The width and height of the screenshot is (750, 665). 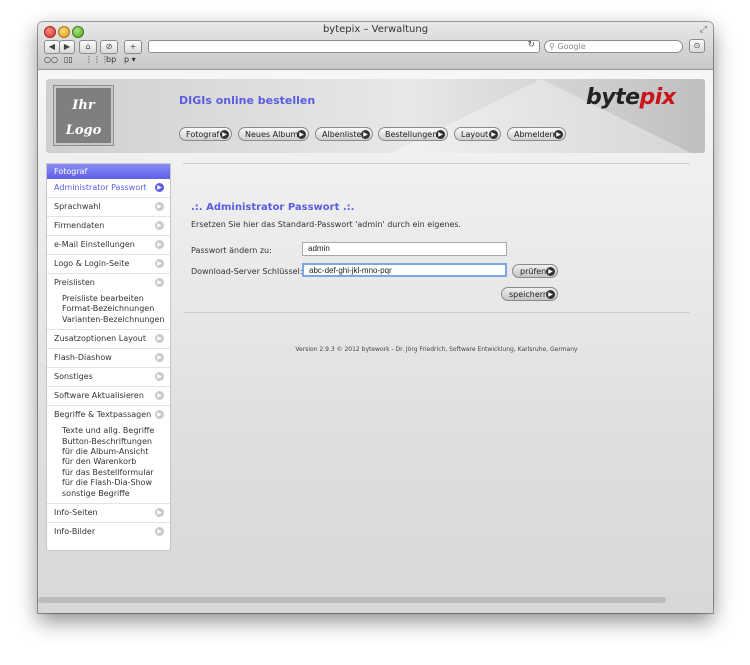 What do you see at coordinates (375, 29) in the screenshot?
I see `window-title: bytepix – Verwaltung` at bounding box center [375, 29].